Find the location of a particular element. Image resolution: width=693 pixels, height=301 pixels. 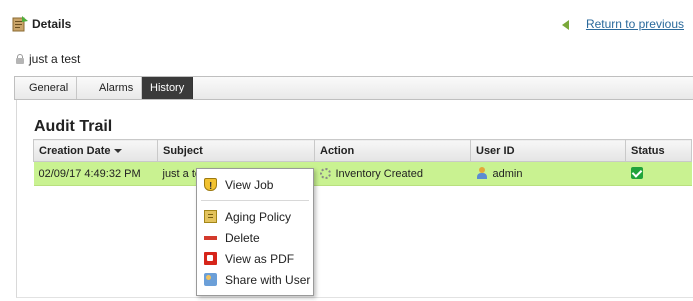

menu-item-aging-policy: Aging Policy is located at coordinates (255, 217).